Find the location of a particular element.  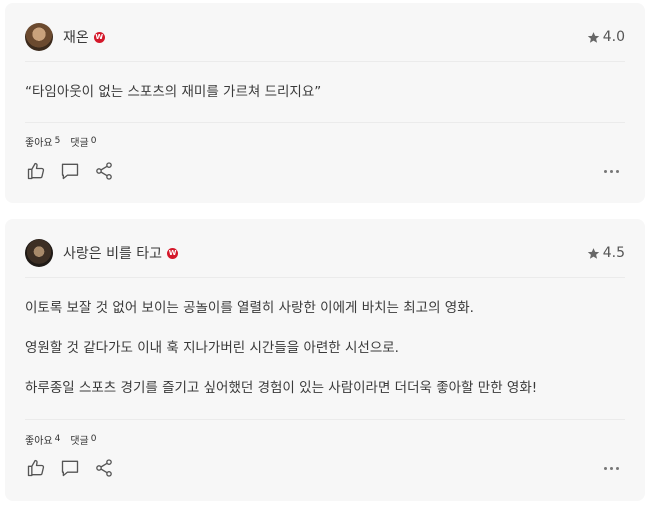

review-text: “타임아웃이 없는 스포츠의 재미를 가르쳐 드리지요” is located at coordinates (173, 92).